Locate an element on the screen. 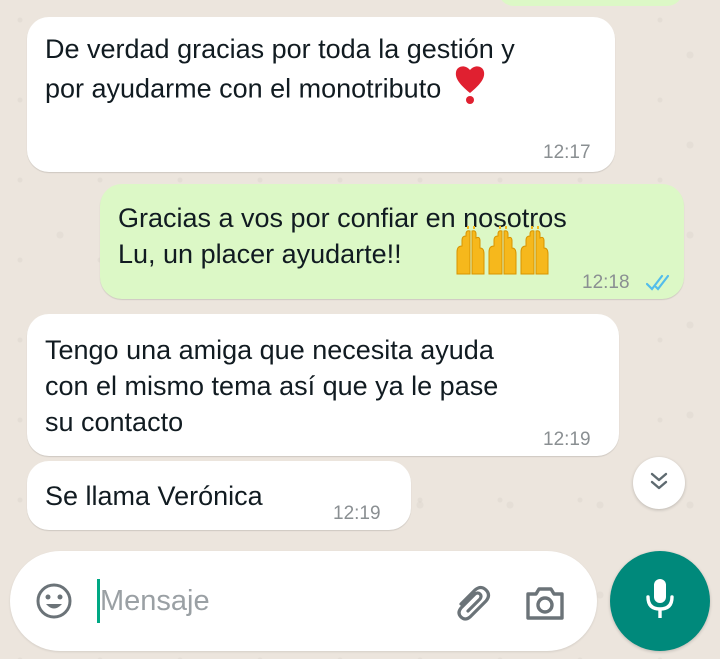 The width and height of the screenshot is (720, 659). double-chevron-down-icon is located at coordinates (659, 483).